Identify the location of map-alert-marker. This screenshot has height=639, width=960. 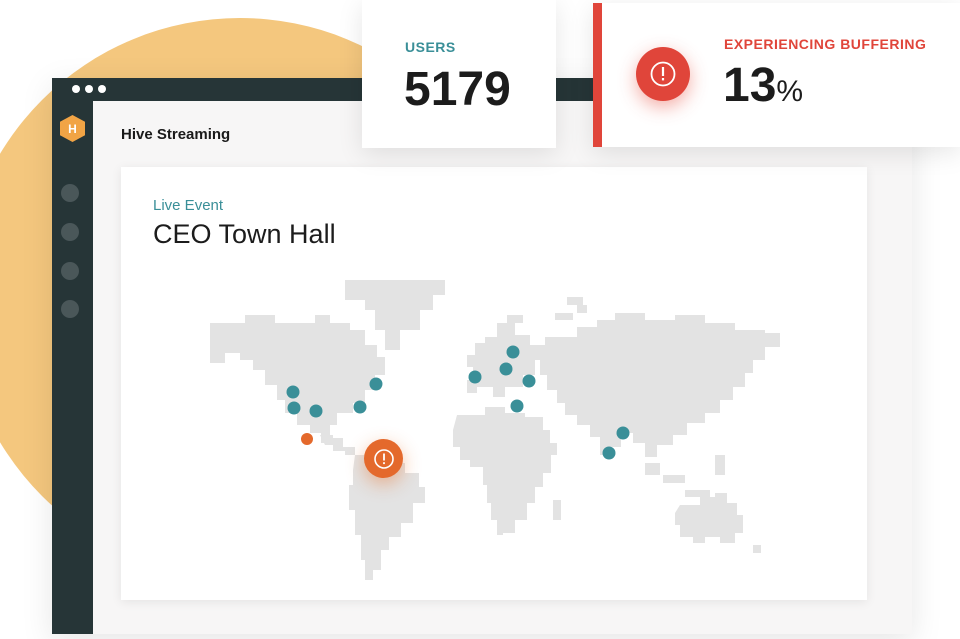
(383, 458).